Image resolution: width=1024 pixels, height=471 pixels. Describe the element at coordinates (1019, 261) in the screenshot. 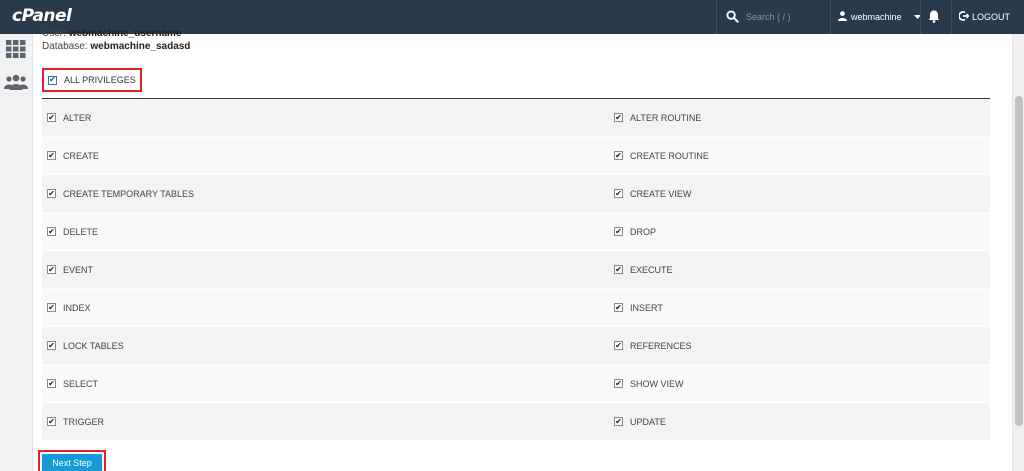

I see `scrollbar-thumb` at that location.